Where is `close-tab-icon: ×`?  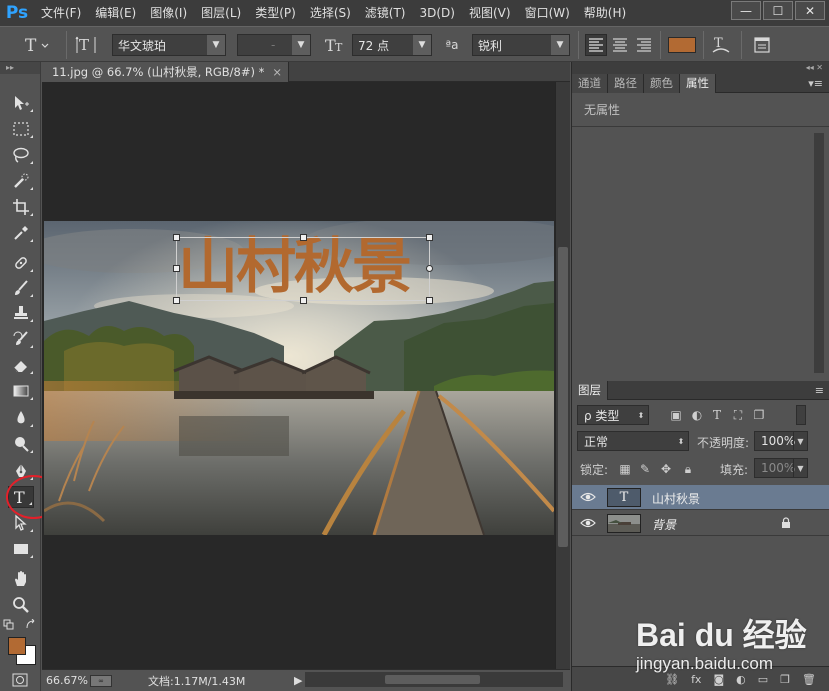 close-tab-icon: × is located at coordinates (277, 72).